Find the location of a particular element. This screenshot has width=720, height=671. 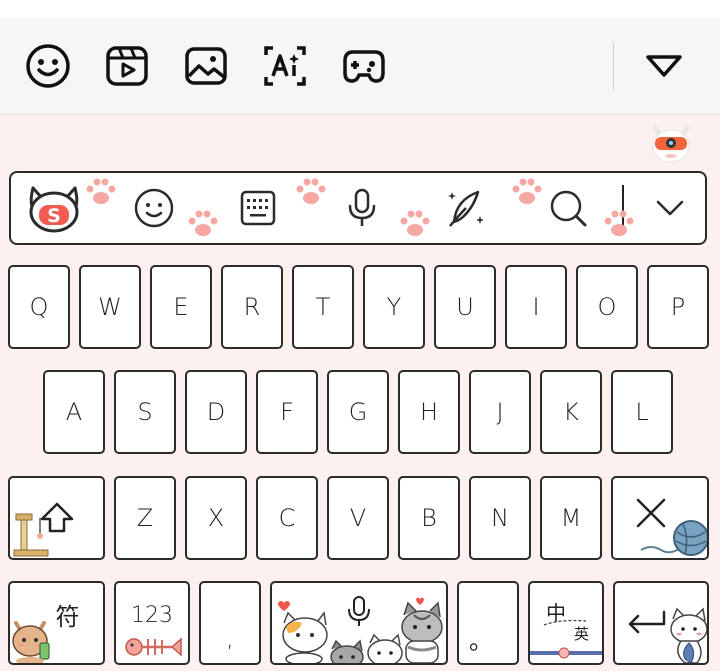

clip-video-button is located at coordinates (127, 66).